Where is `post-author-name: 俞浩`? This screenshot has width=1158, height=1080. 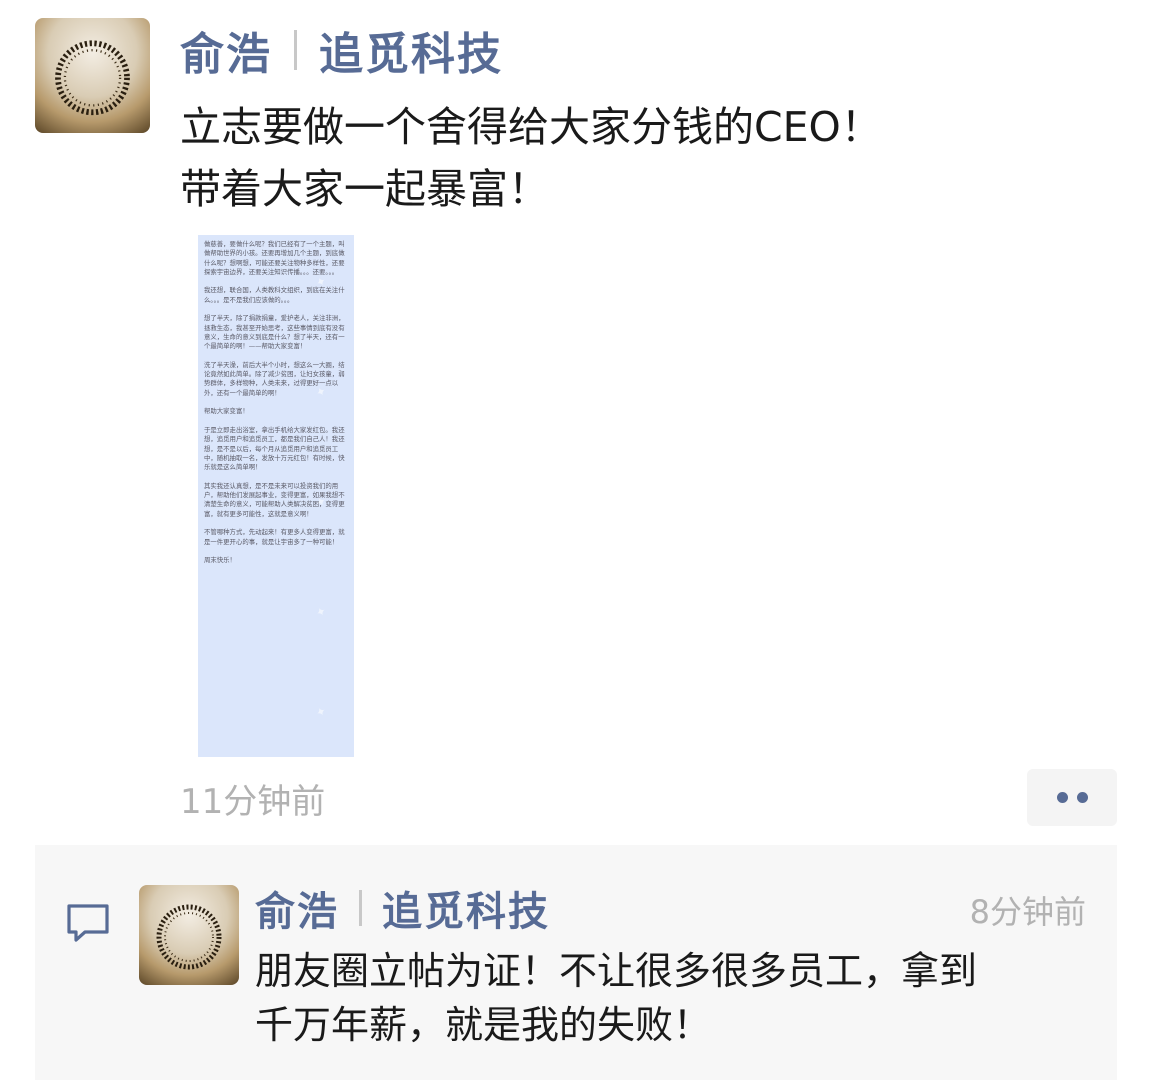
post-author-name: 俞浩 is located at coordinates (226, 50).